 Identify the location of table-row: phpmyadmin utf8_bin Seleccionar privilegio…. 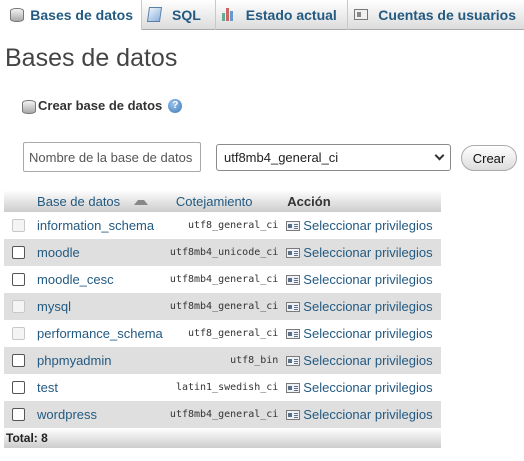
(222, 360).